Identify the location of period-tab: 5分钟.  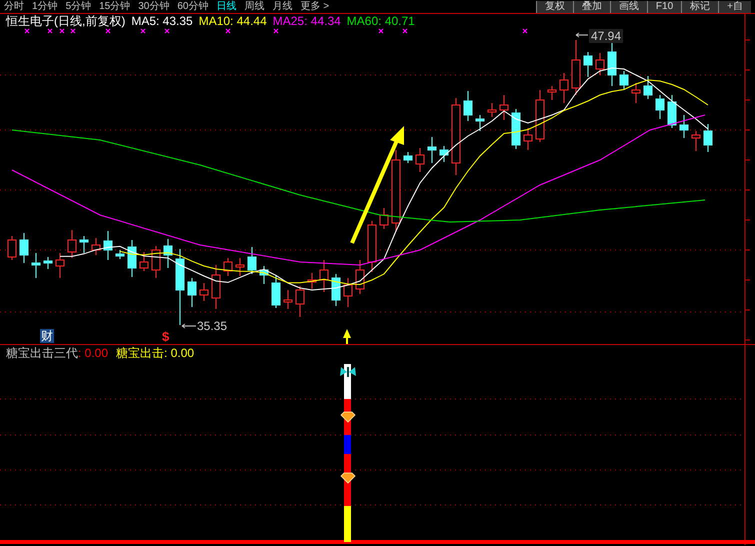
(79, 6).